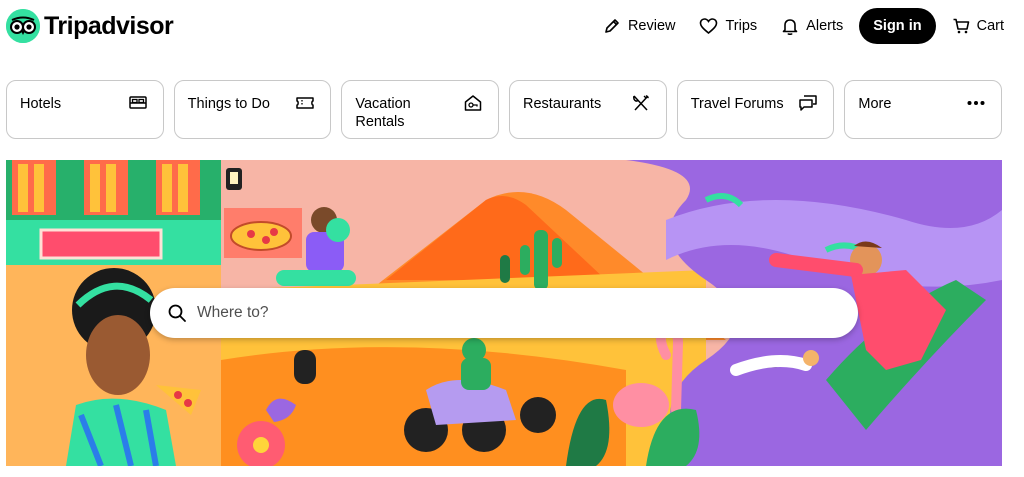  What do you see at coordinates (897, 26) in the screenshot?
I see `sign-in-button: Sign in` at bounding box center [897, 26].